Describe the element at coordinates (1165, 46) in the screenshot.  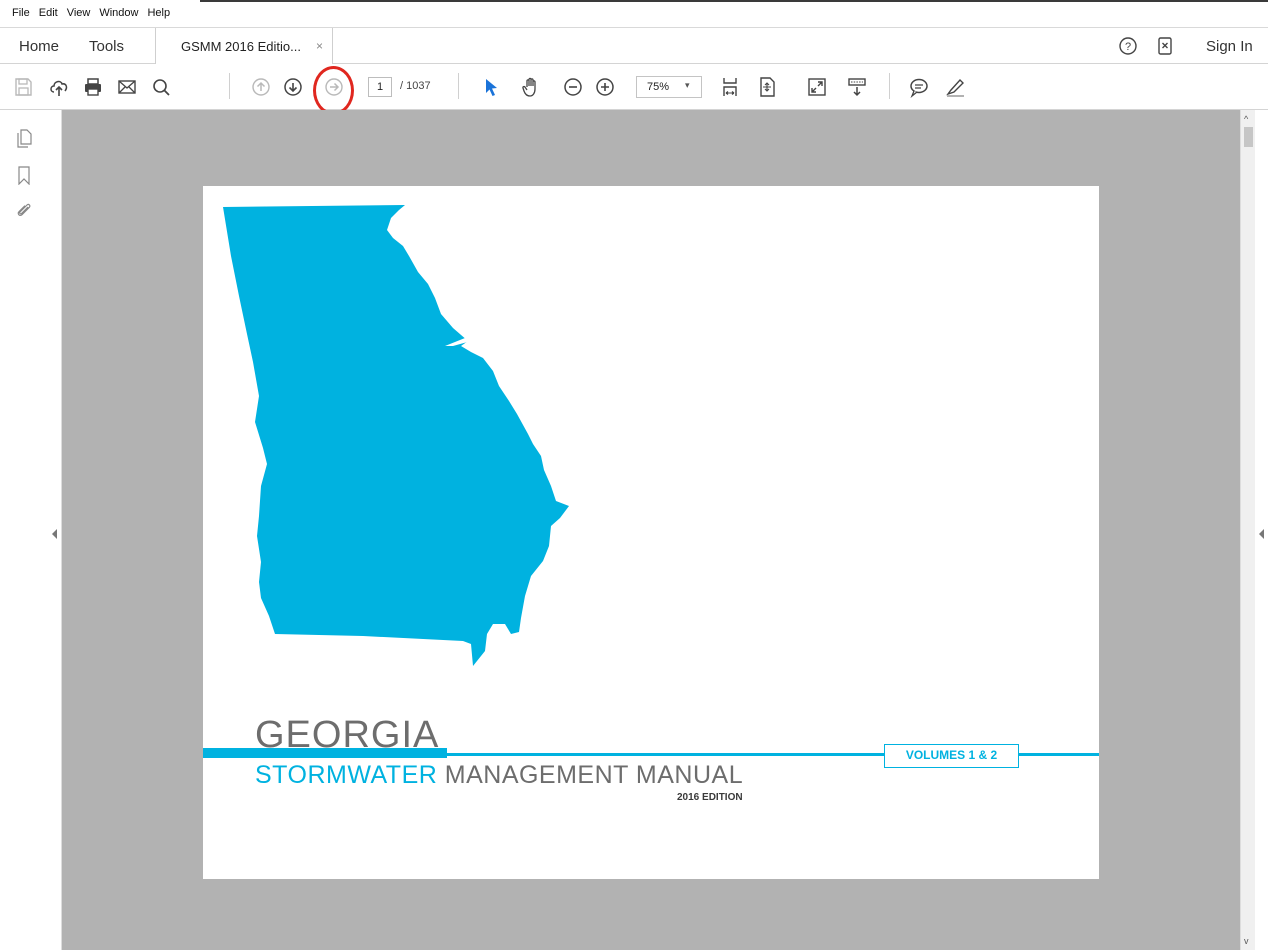
I see `mobile-link-icon` at that location.